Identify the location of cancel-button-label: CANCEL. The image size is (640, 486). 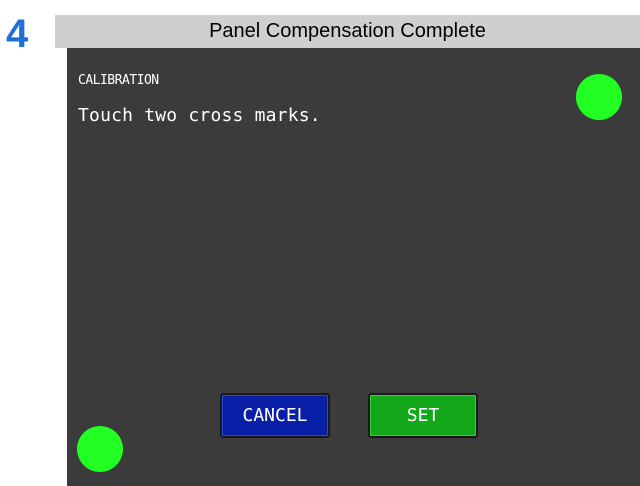
(275, 415).